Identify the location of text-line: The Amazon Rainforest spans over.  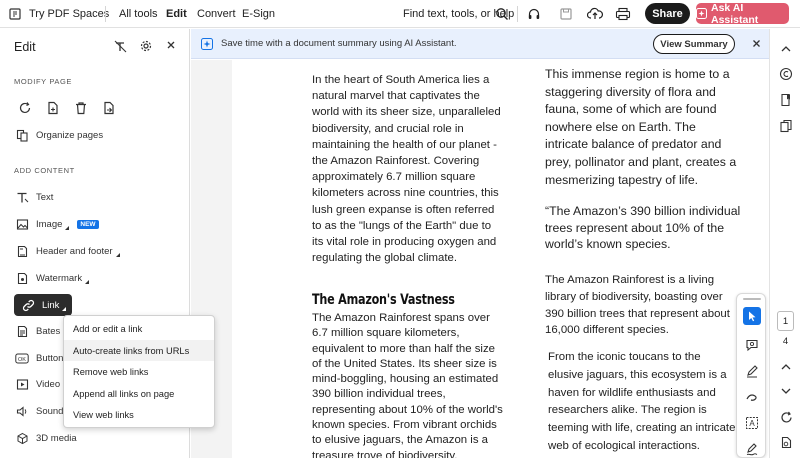
(401, 318).